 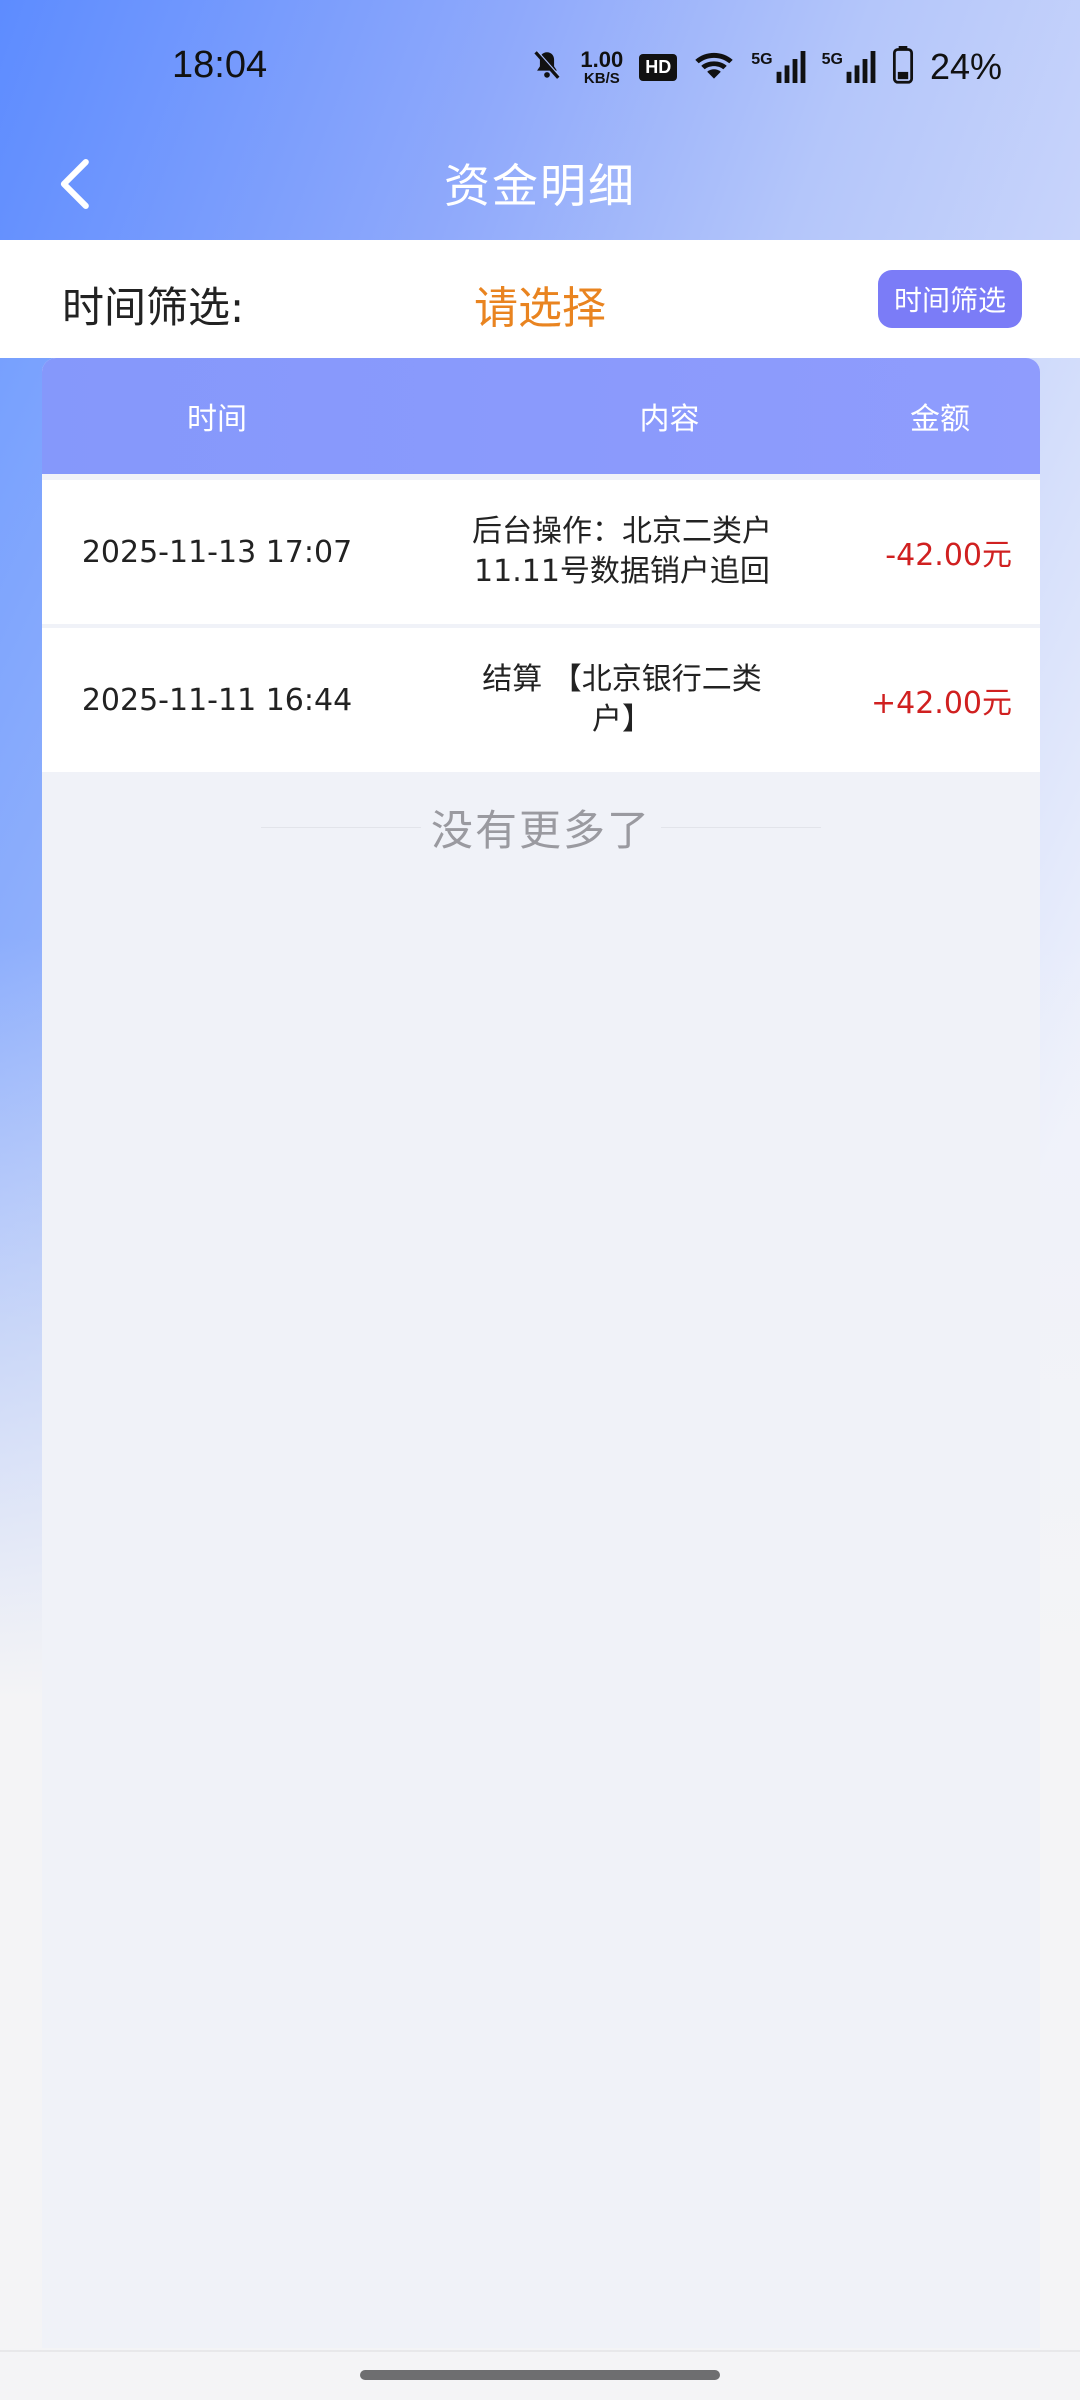 What do you see at coordinates (601, 78) in the screenshot?
I see `net-speed-unit: KB/S` at bounding box center [601, 78].